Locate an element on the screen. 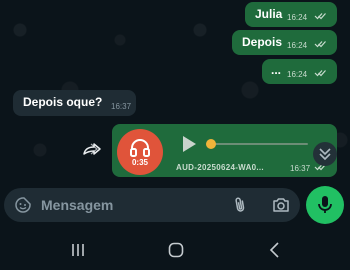  headphones-icon is located at coordinates (140, 148).